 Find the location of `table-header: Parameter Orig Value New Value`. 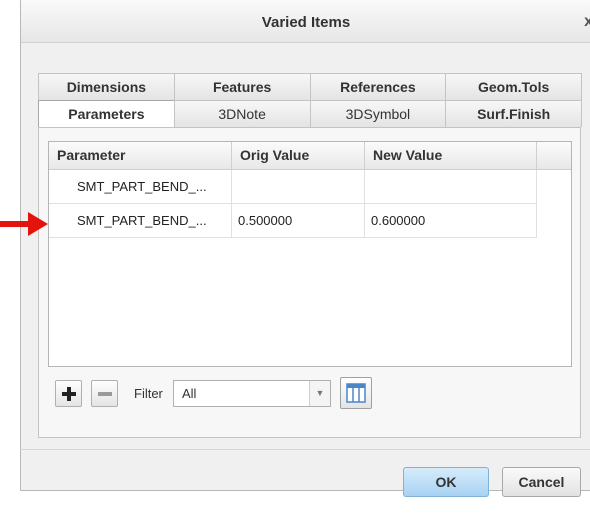

table-header: Parameter Orig Value New Value is located at coordinates (310, 156).